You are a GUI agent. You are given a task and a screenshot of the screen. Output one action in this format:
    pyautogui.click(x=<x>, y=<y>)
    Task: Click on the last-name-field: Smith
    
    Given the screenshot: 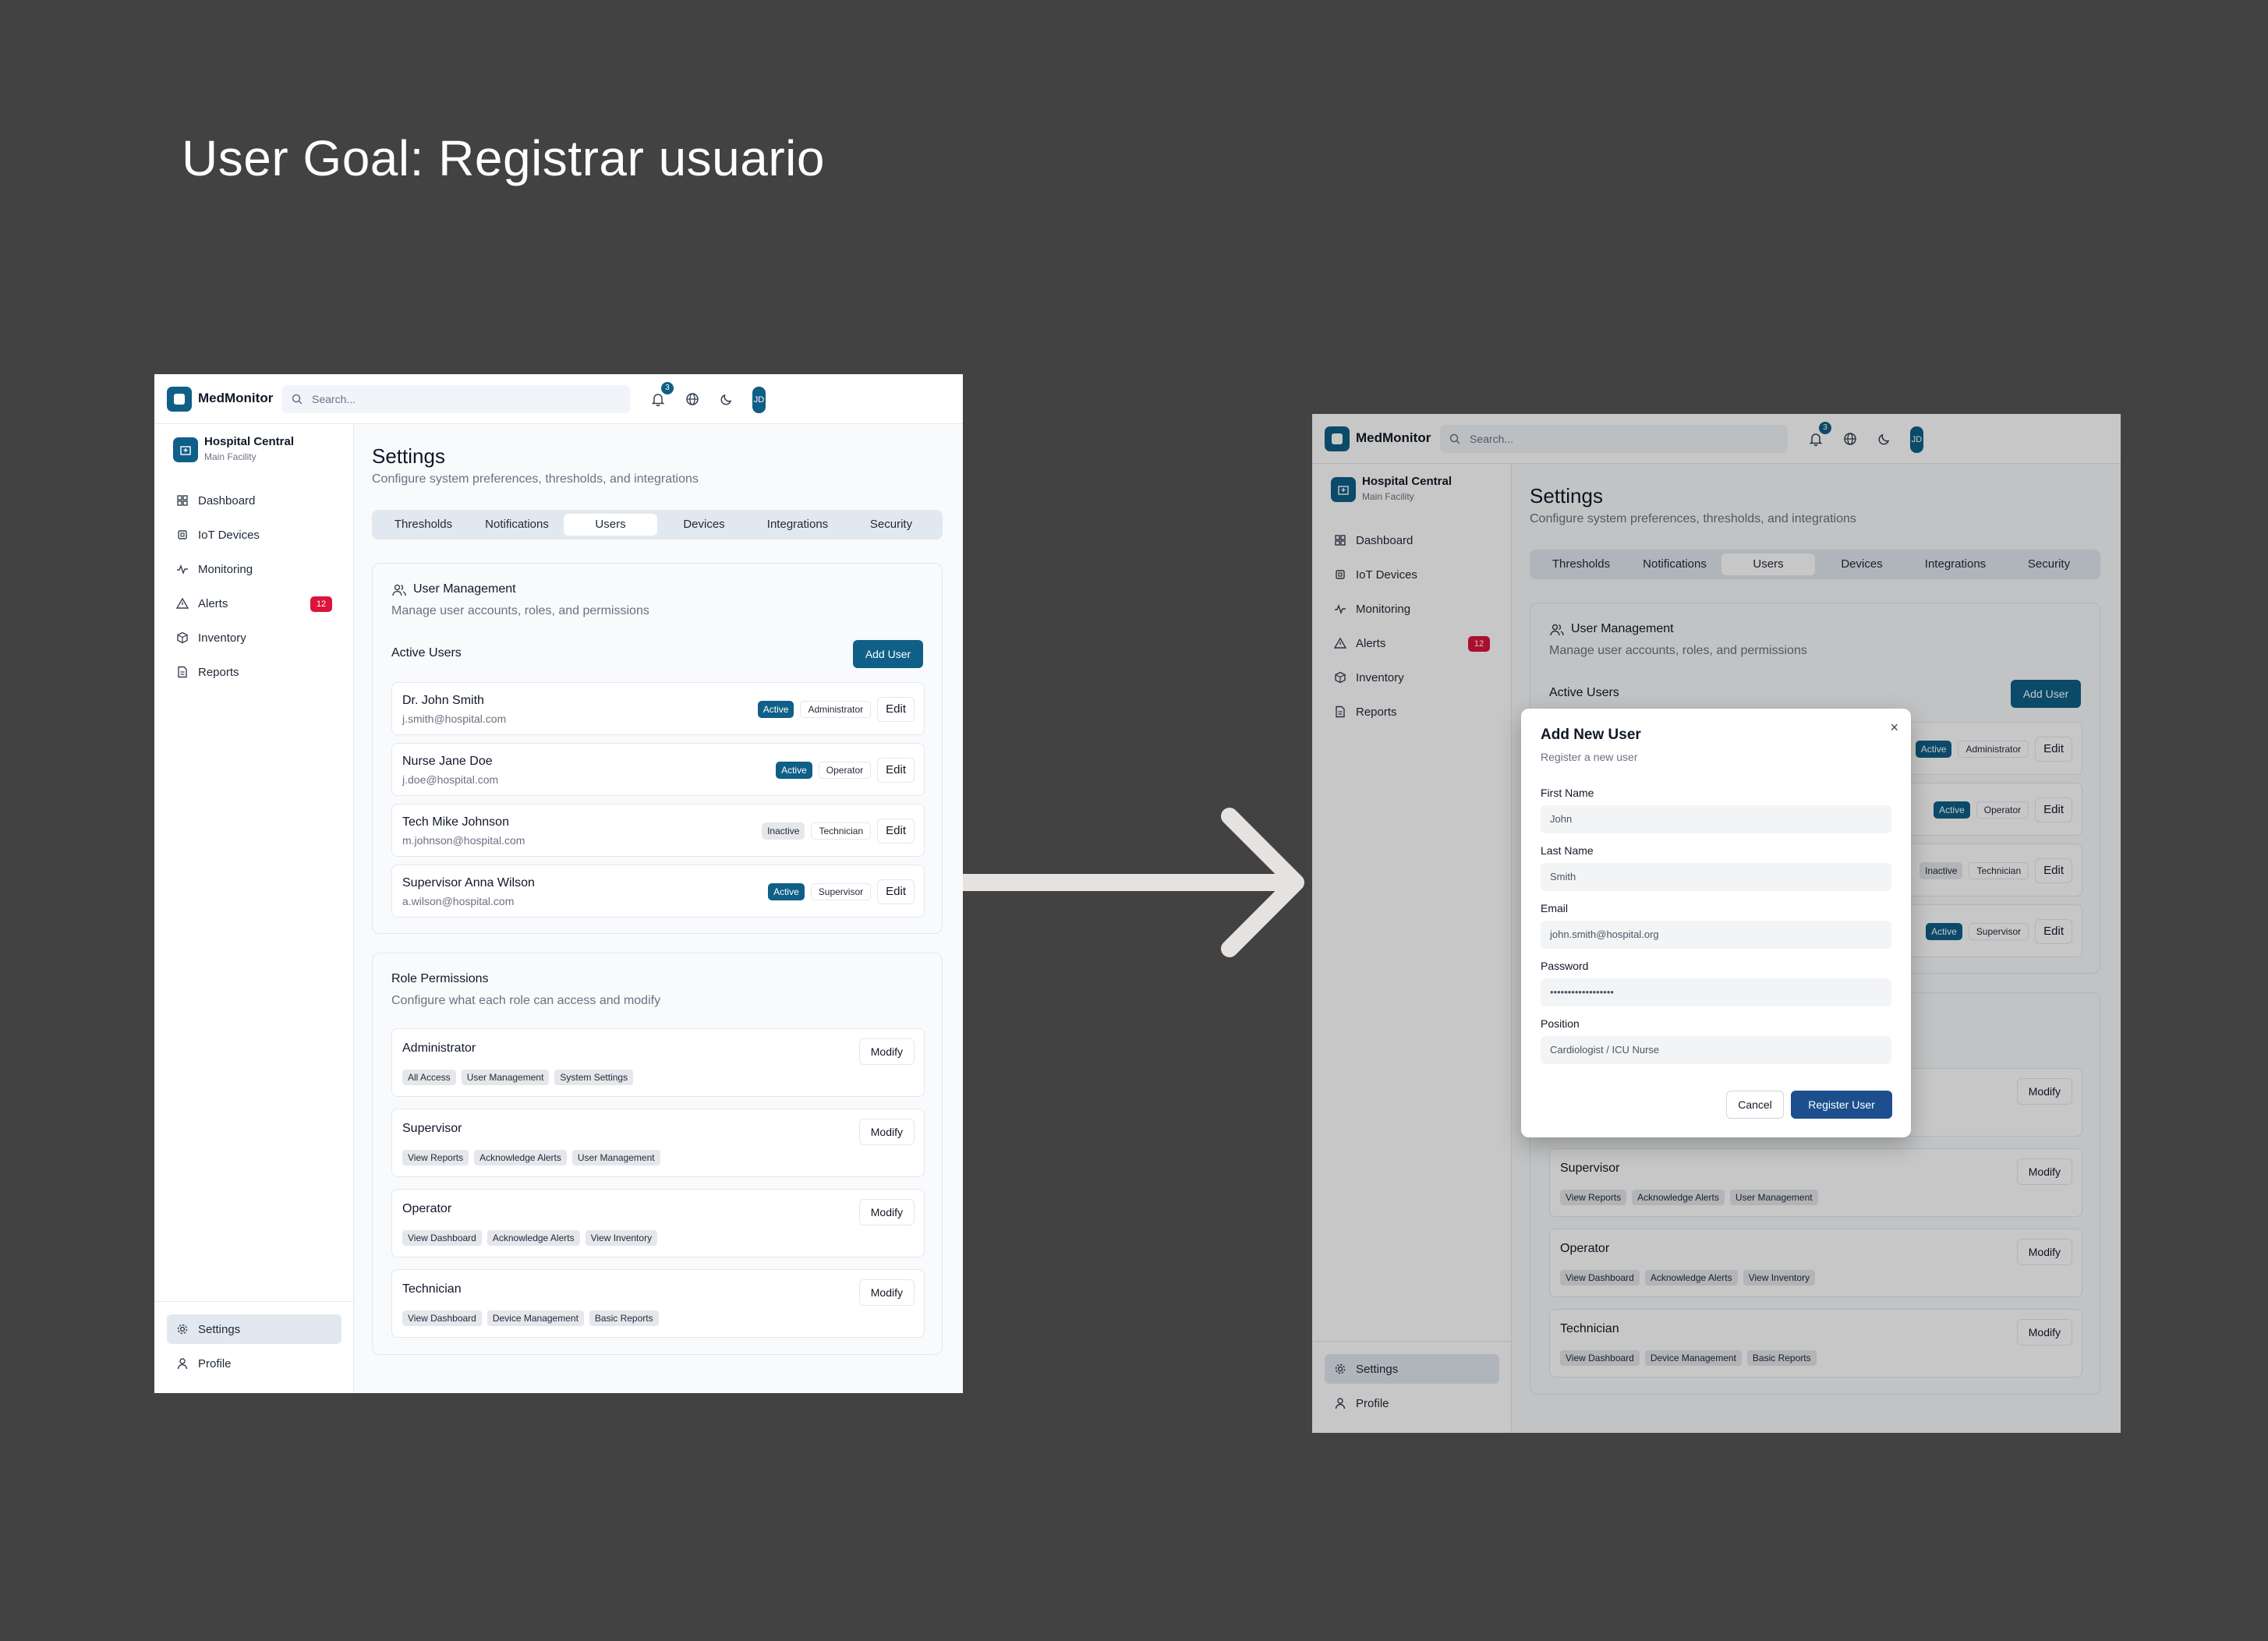 What is the action you would take?
    pyautogui.click(x=1716, y=877)
    